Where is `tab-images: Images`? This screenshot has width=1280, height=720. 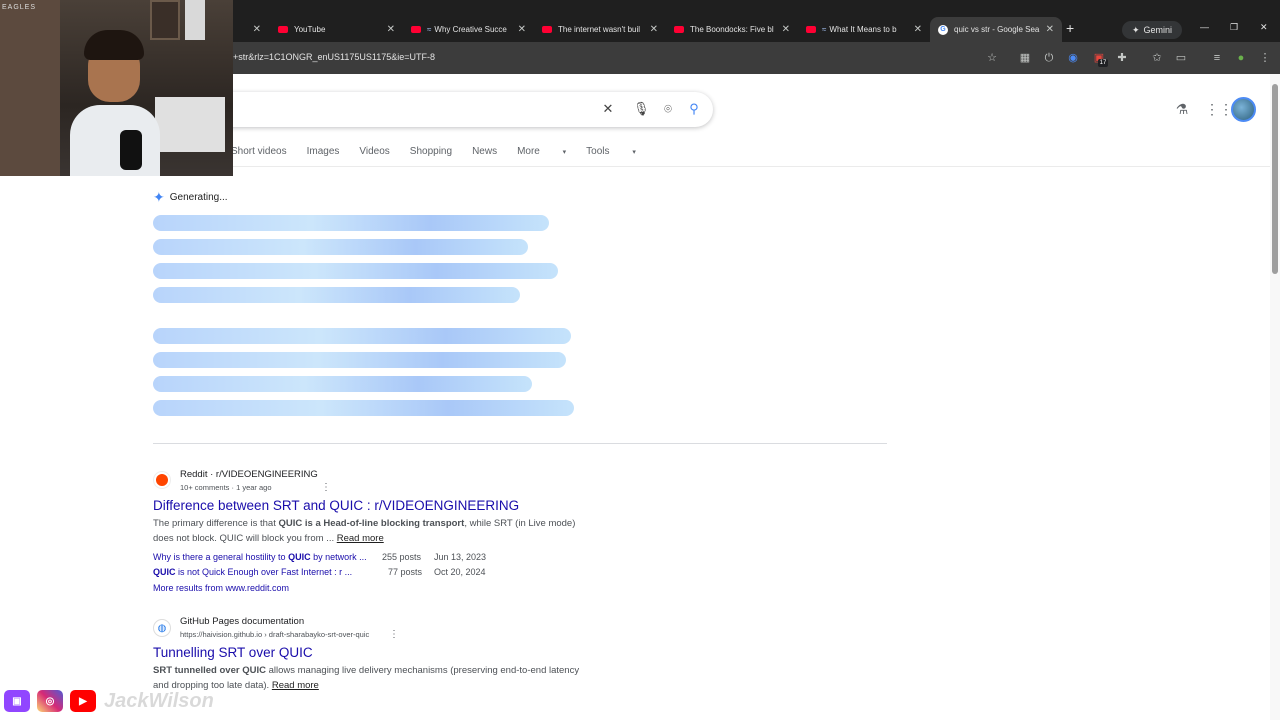 tab-images: Images is located at coordinates (323, 151).